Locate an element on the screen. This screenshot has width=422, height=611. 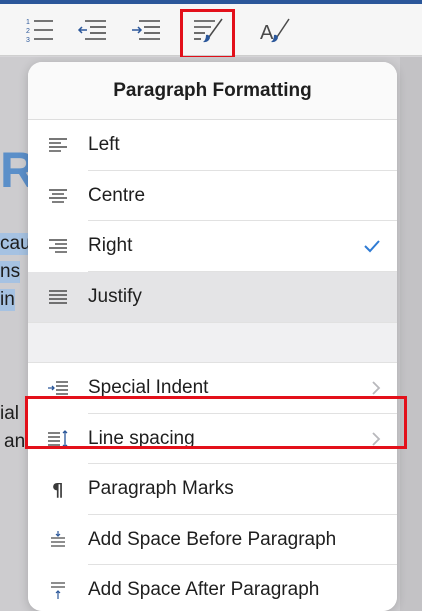
align-left-icon is located at coordinates (58, 145).